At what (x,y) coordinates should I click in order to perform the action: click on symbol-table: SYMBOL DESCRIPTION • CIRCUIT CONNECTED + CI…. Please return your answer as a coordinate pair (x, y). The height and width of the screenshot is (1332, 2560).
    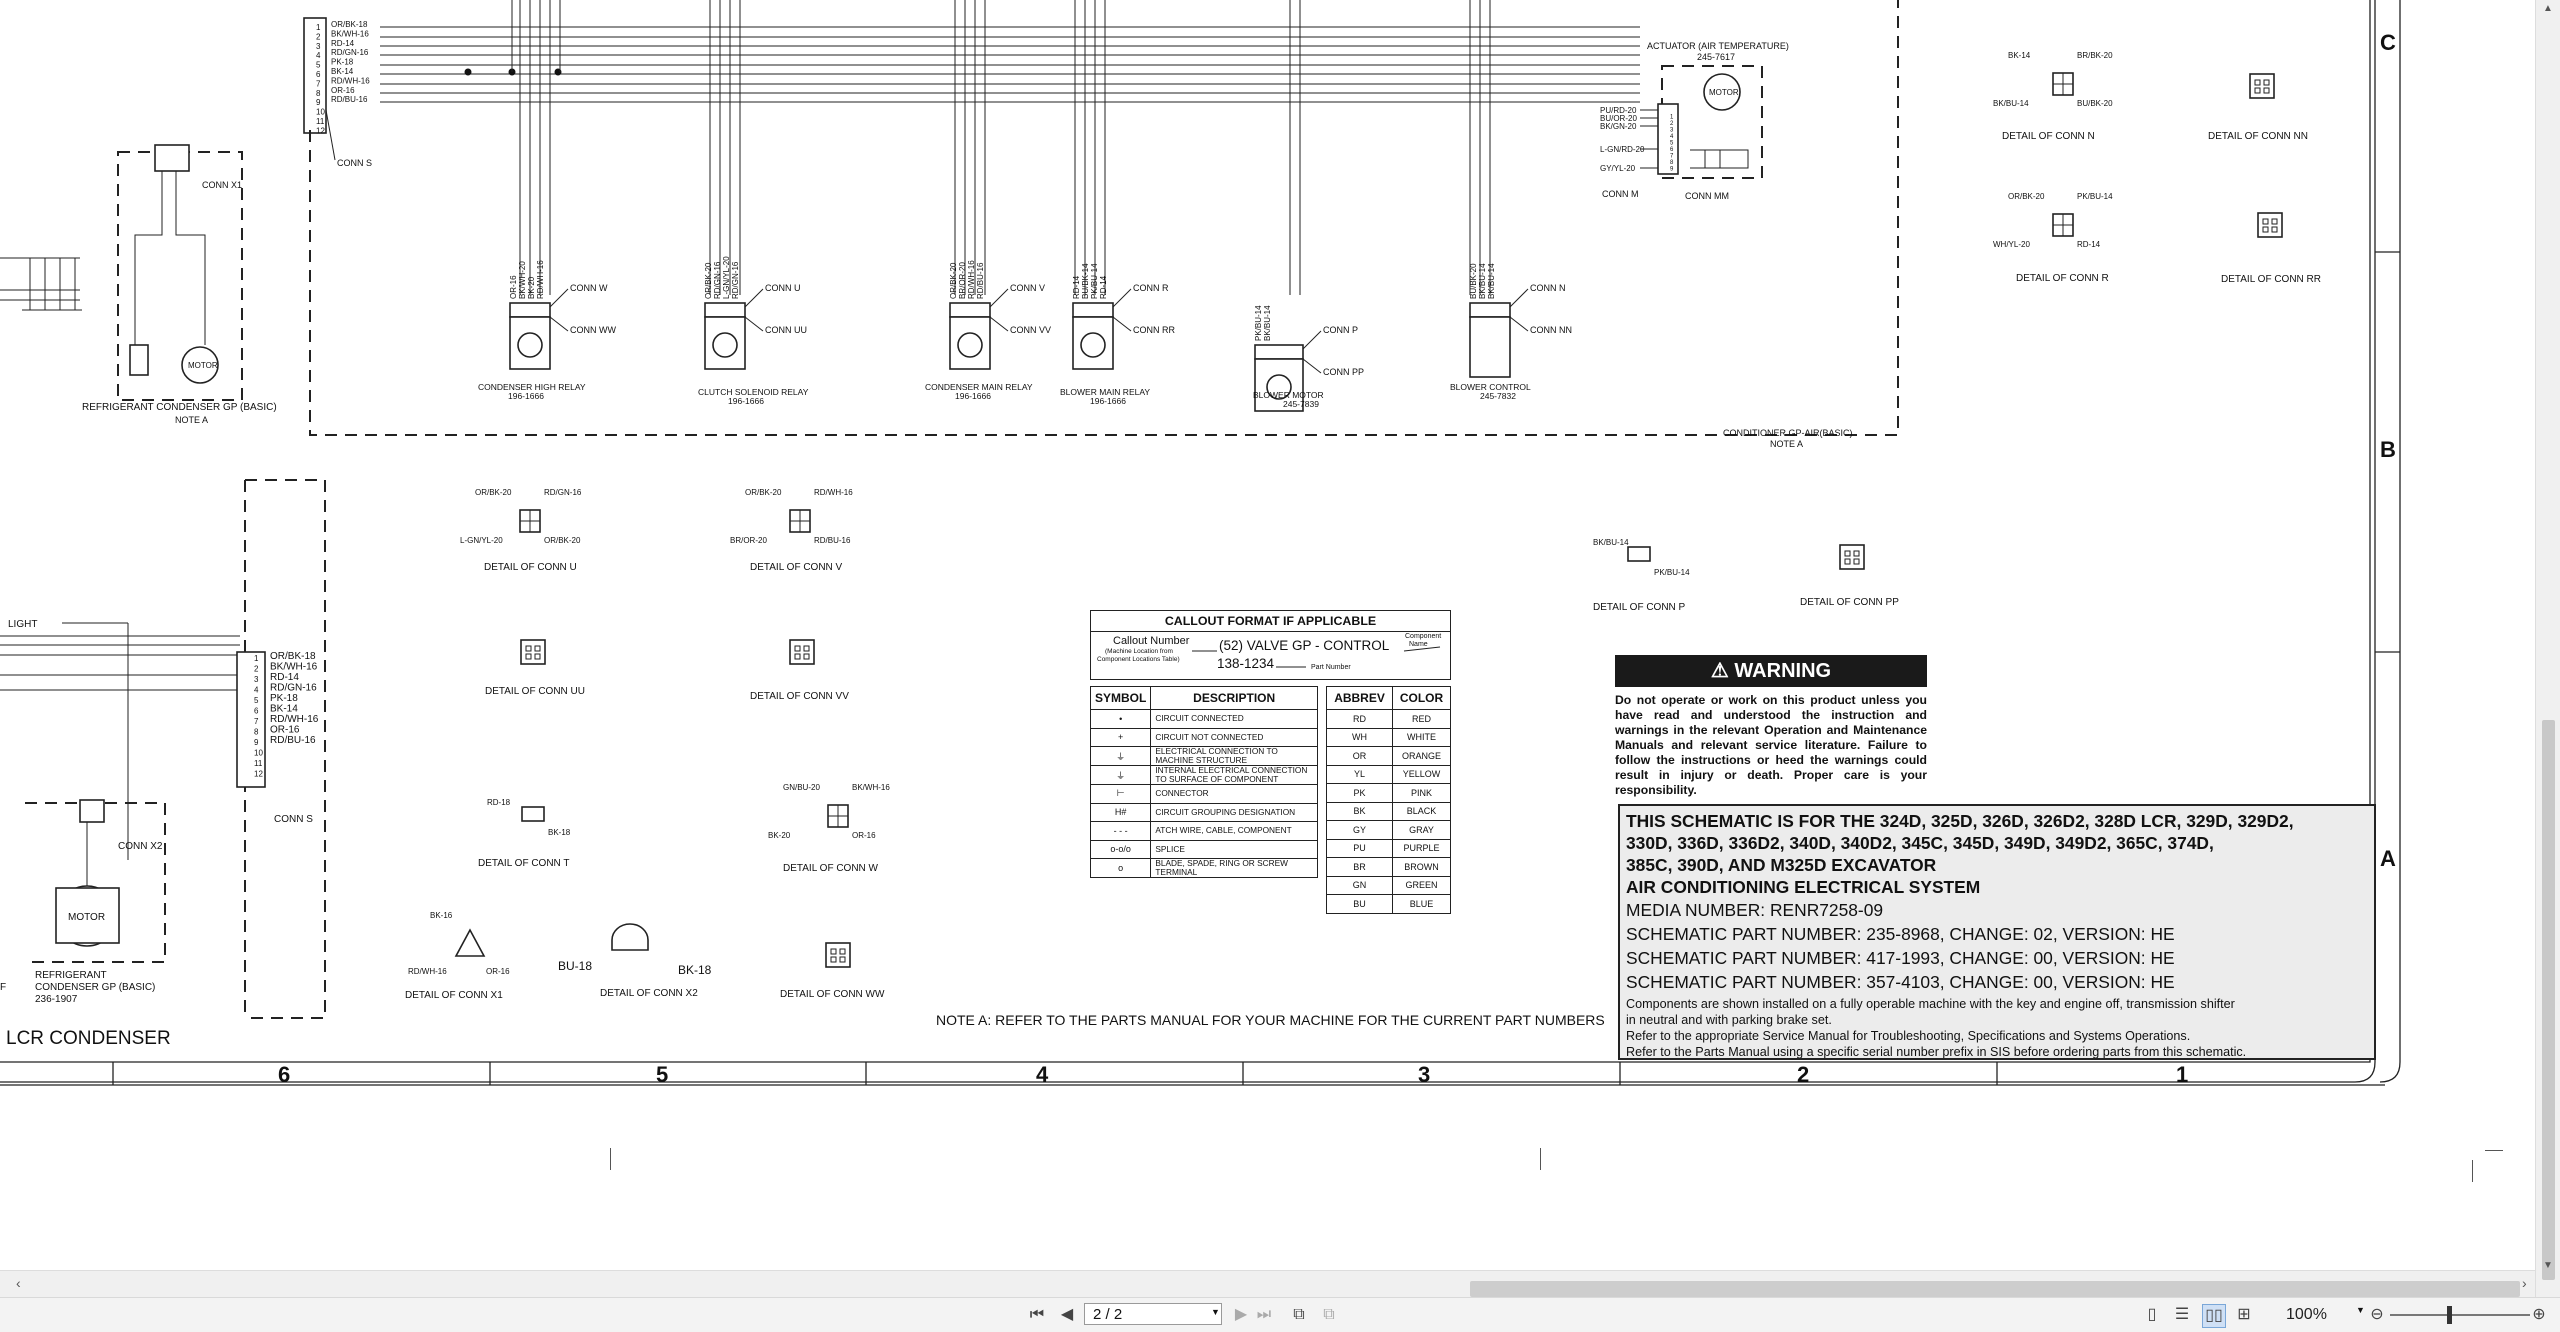
    Looking at the image, I should click on (1203, 782).